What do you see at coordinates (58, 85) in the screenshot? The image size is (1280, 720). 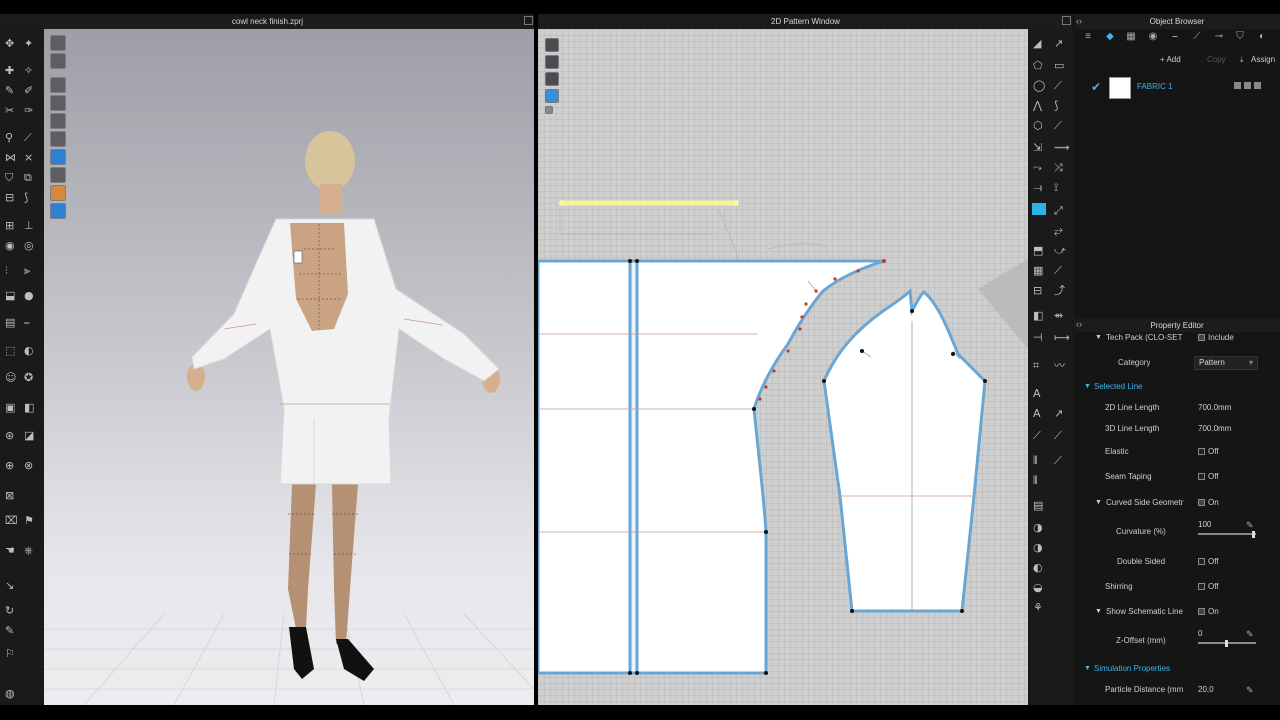 I see `shirt-mode-icon` at bounding box center [58, 85].